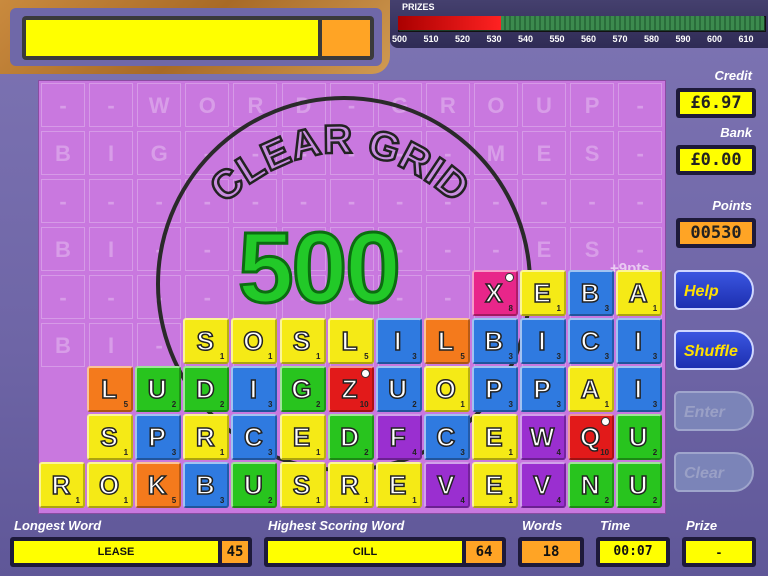 This screenshot has height=576, width=768. What do you see at coordinates (652, 39) in the screenshot?
I see `prize-tick: 580` at bounding box center [652, 39].